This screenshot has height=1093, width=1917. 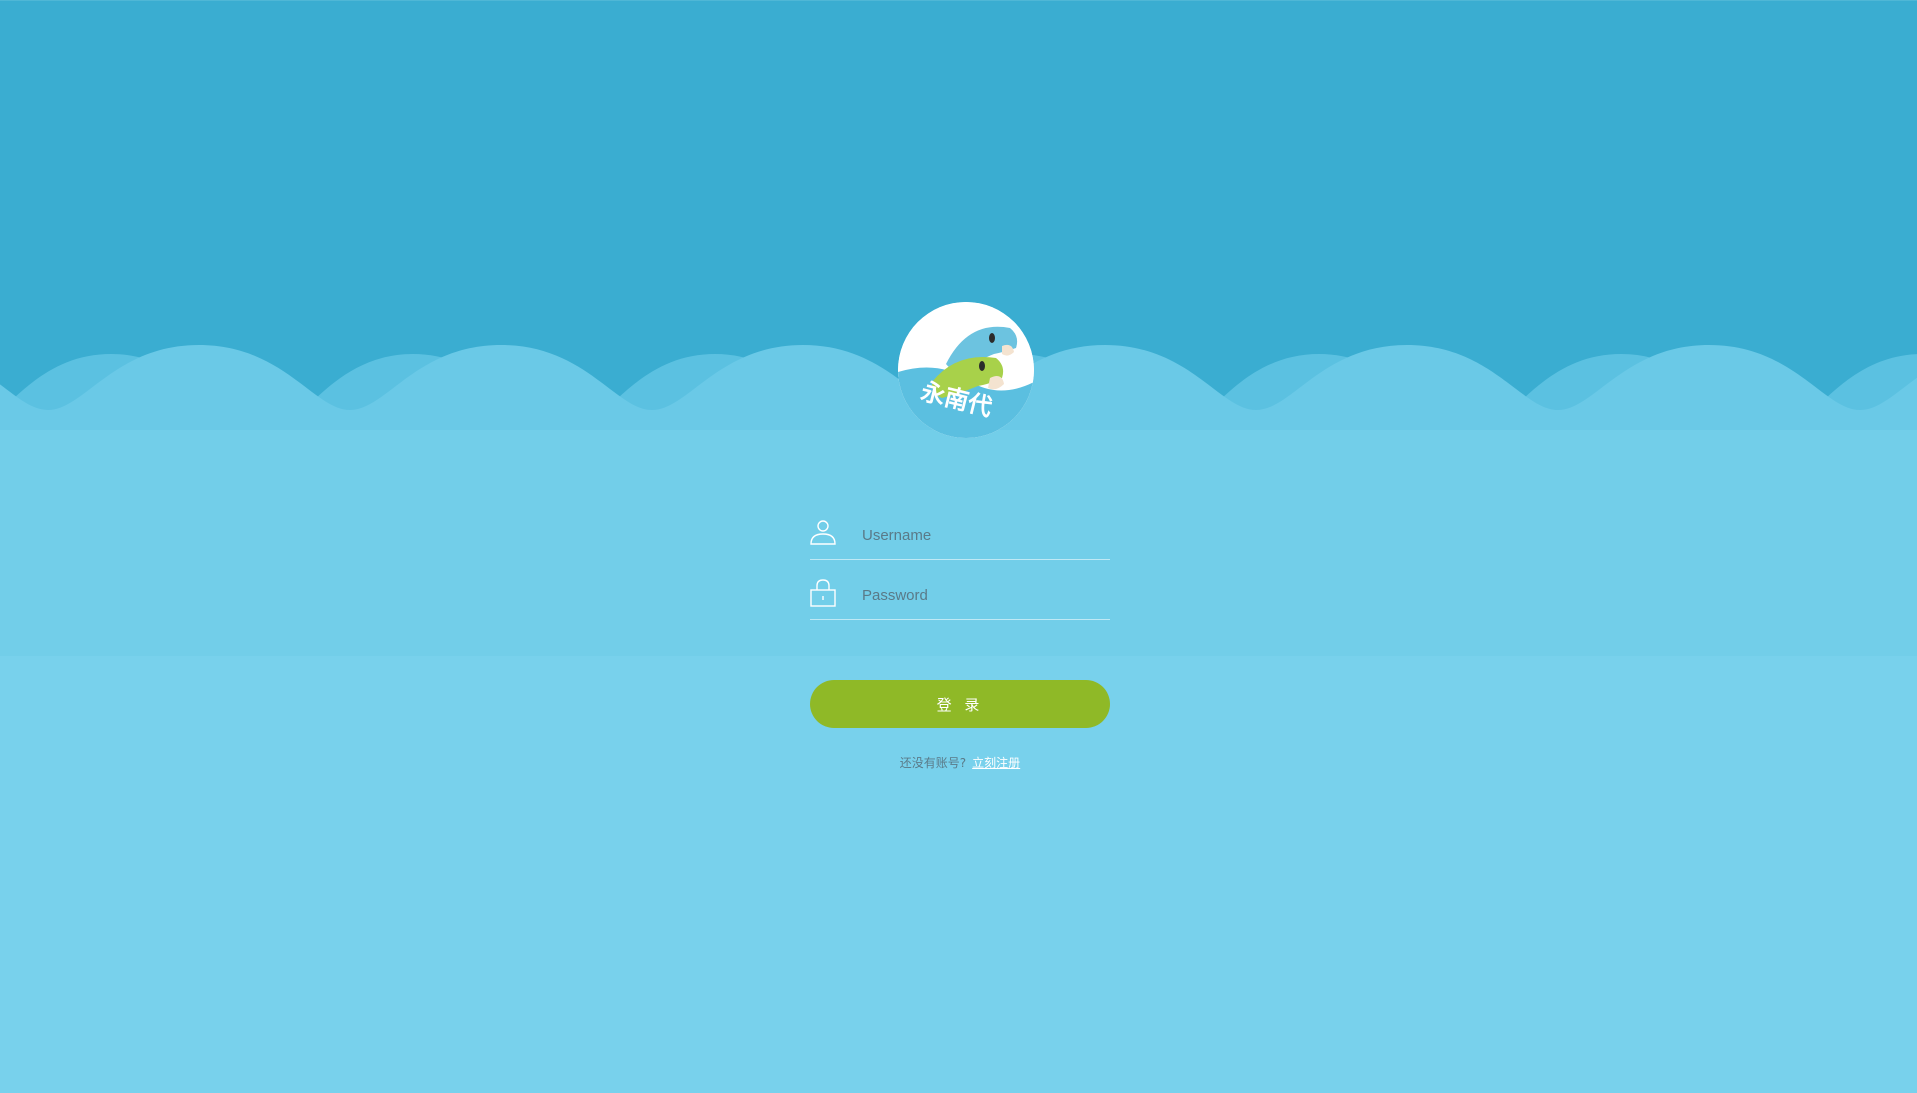 I want to click on user-icon, so click(x=823, y=532).